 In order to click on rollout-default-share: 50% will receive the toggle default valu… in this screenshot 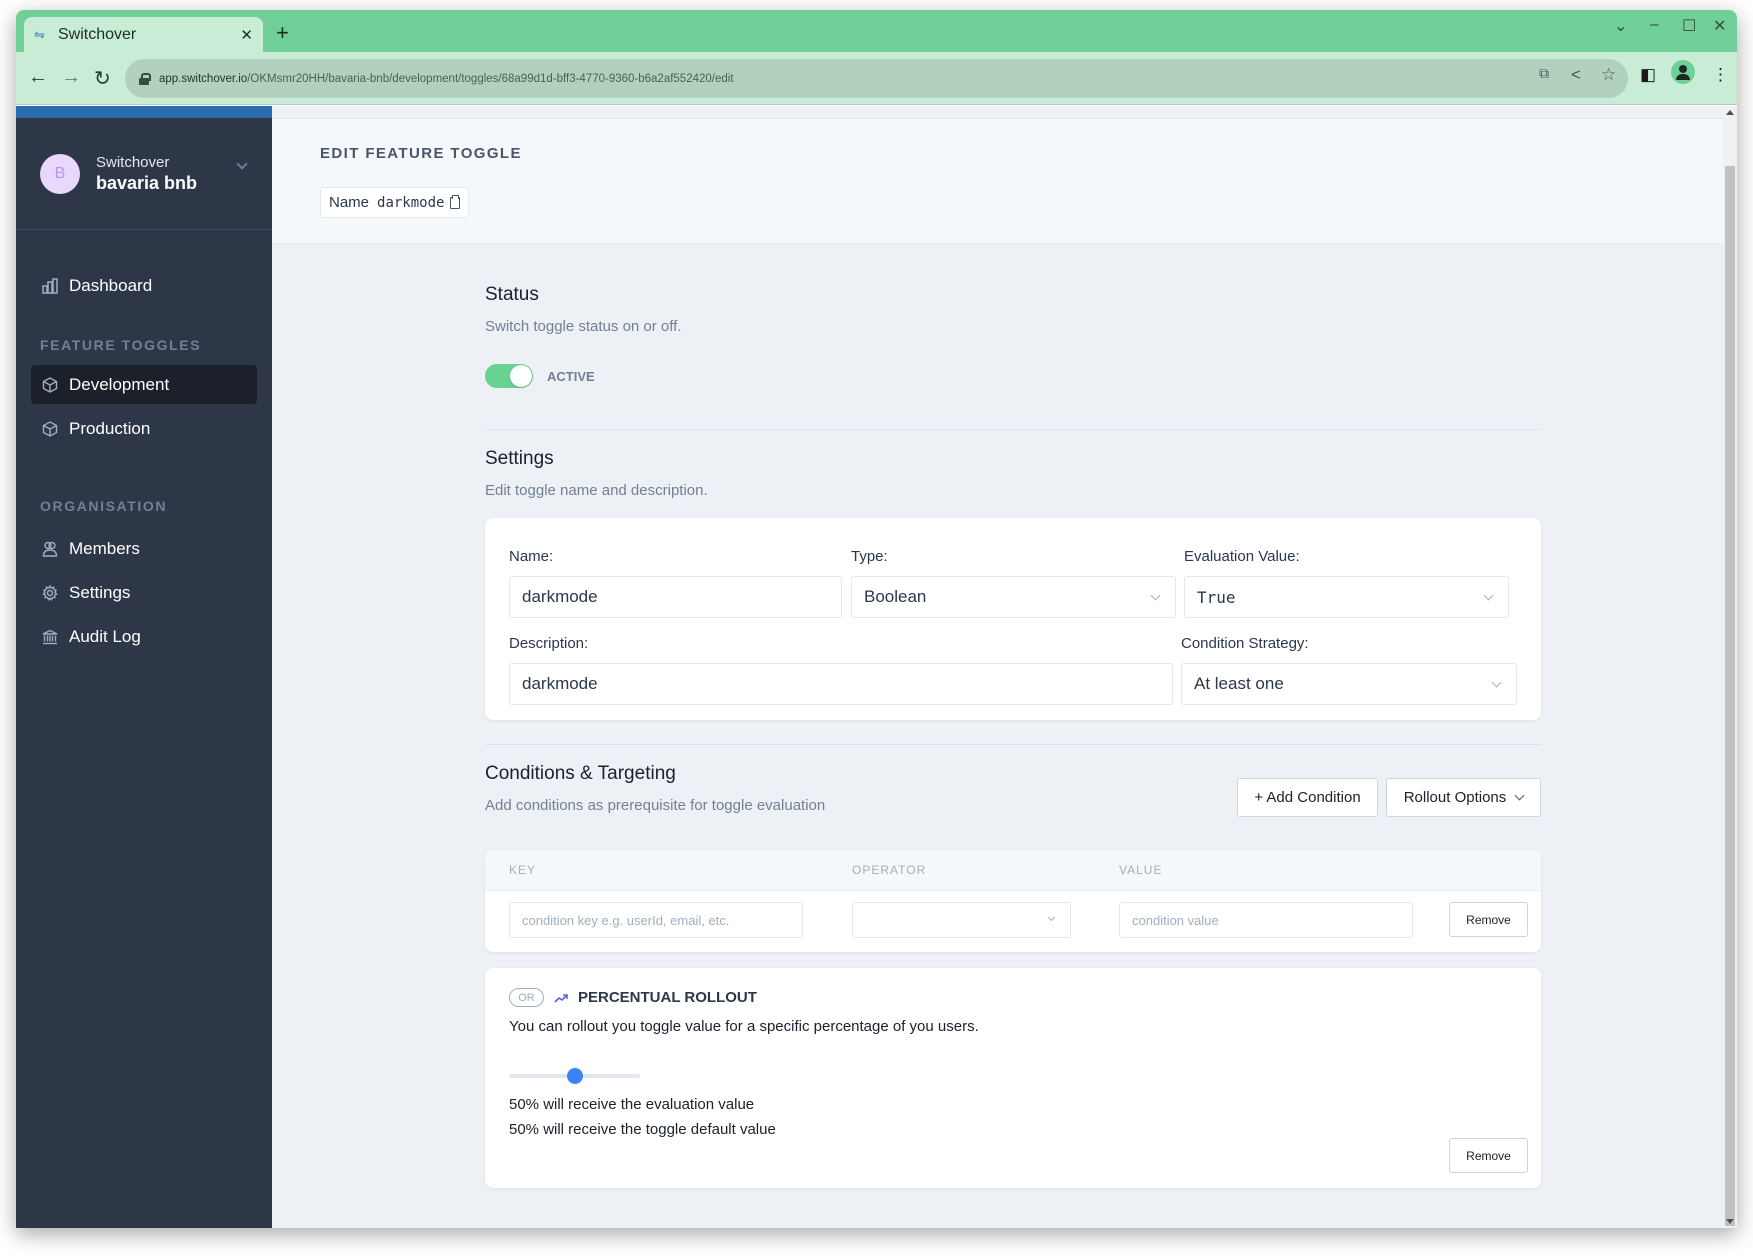, I will do `click(642, 1129)`.